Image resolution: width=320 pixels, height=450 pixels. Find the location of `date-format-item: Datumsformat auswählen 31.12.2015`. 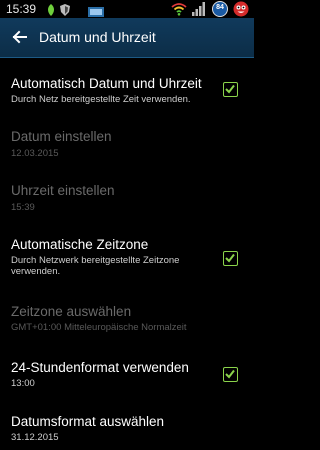

date-format-item: Datumsformat auswählen 31.12.2015 is located at coordinates (127, 422).